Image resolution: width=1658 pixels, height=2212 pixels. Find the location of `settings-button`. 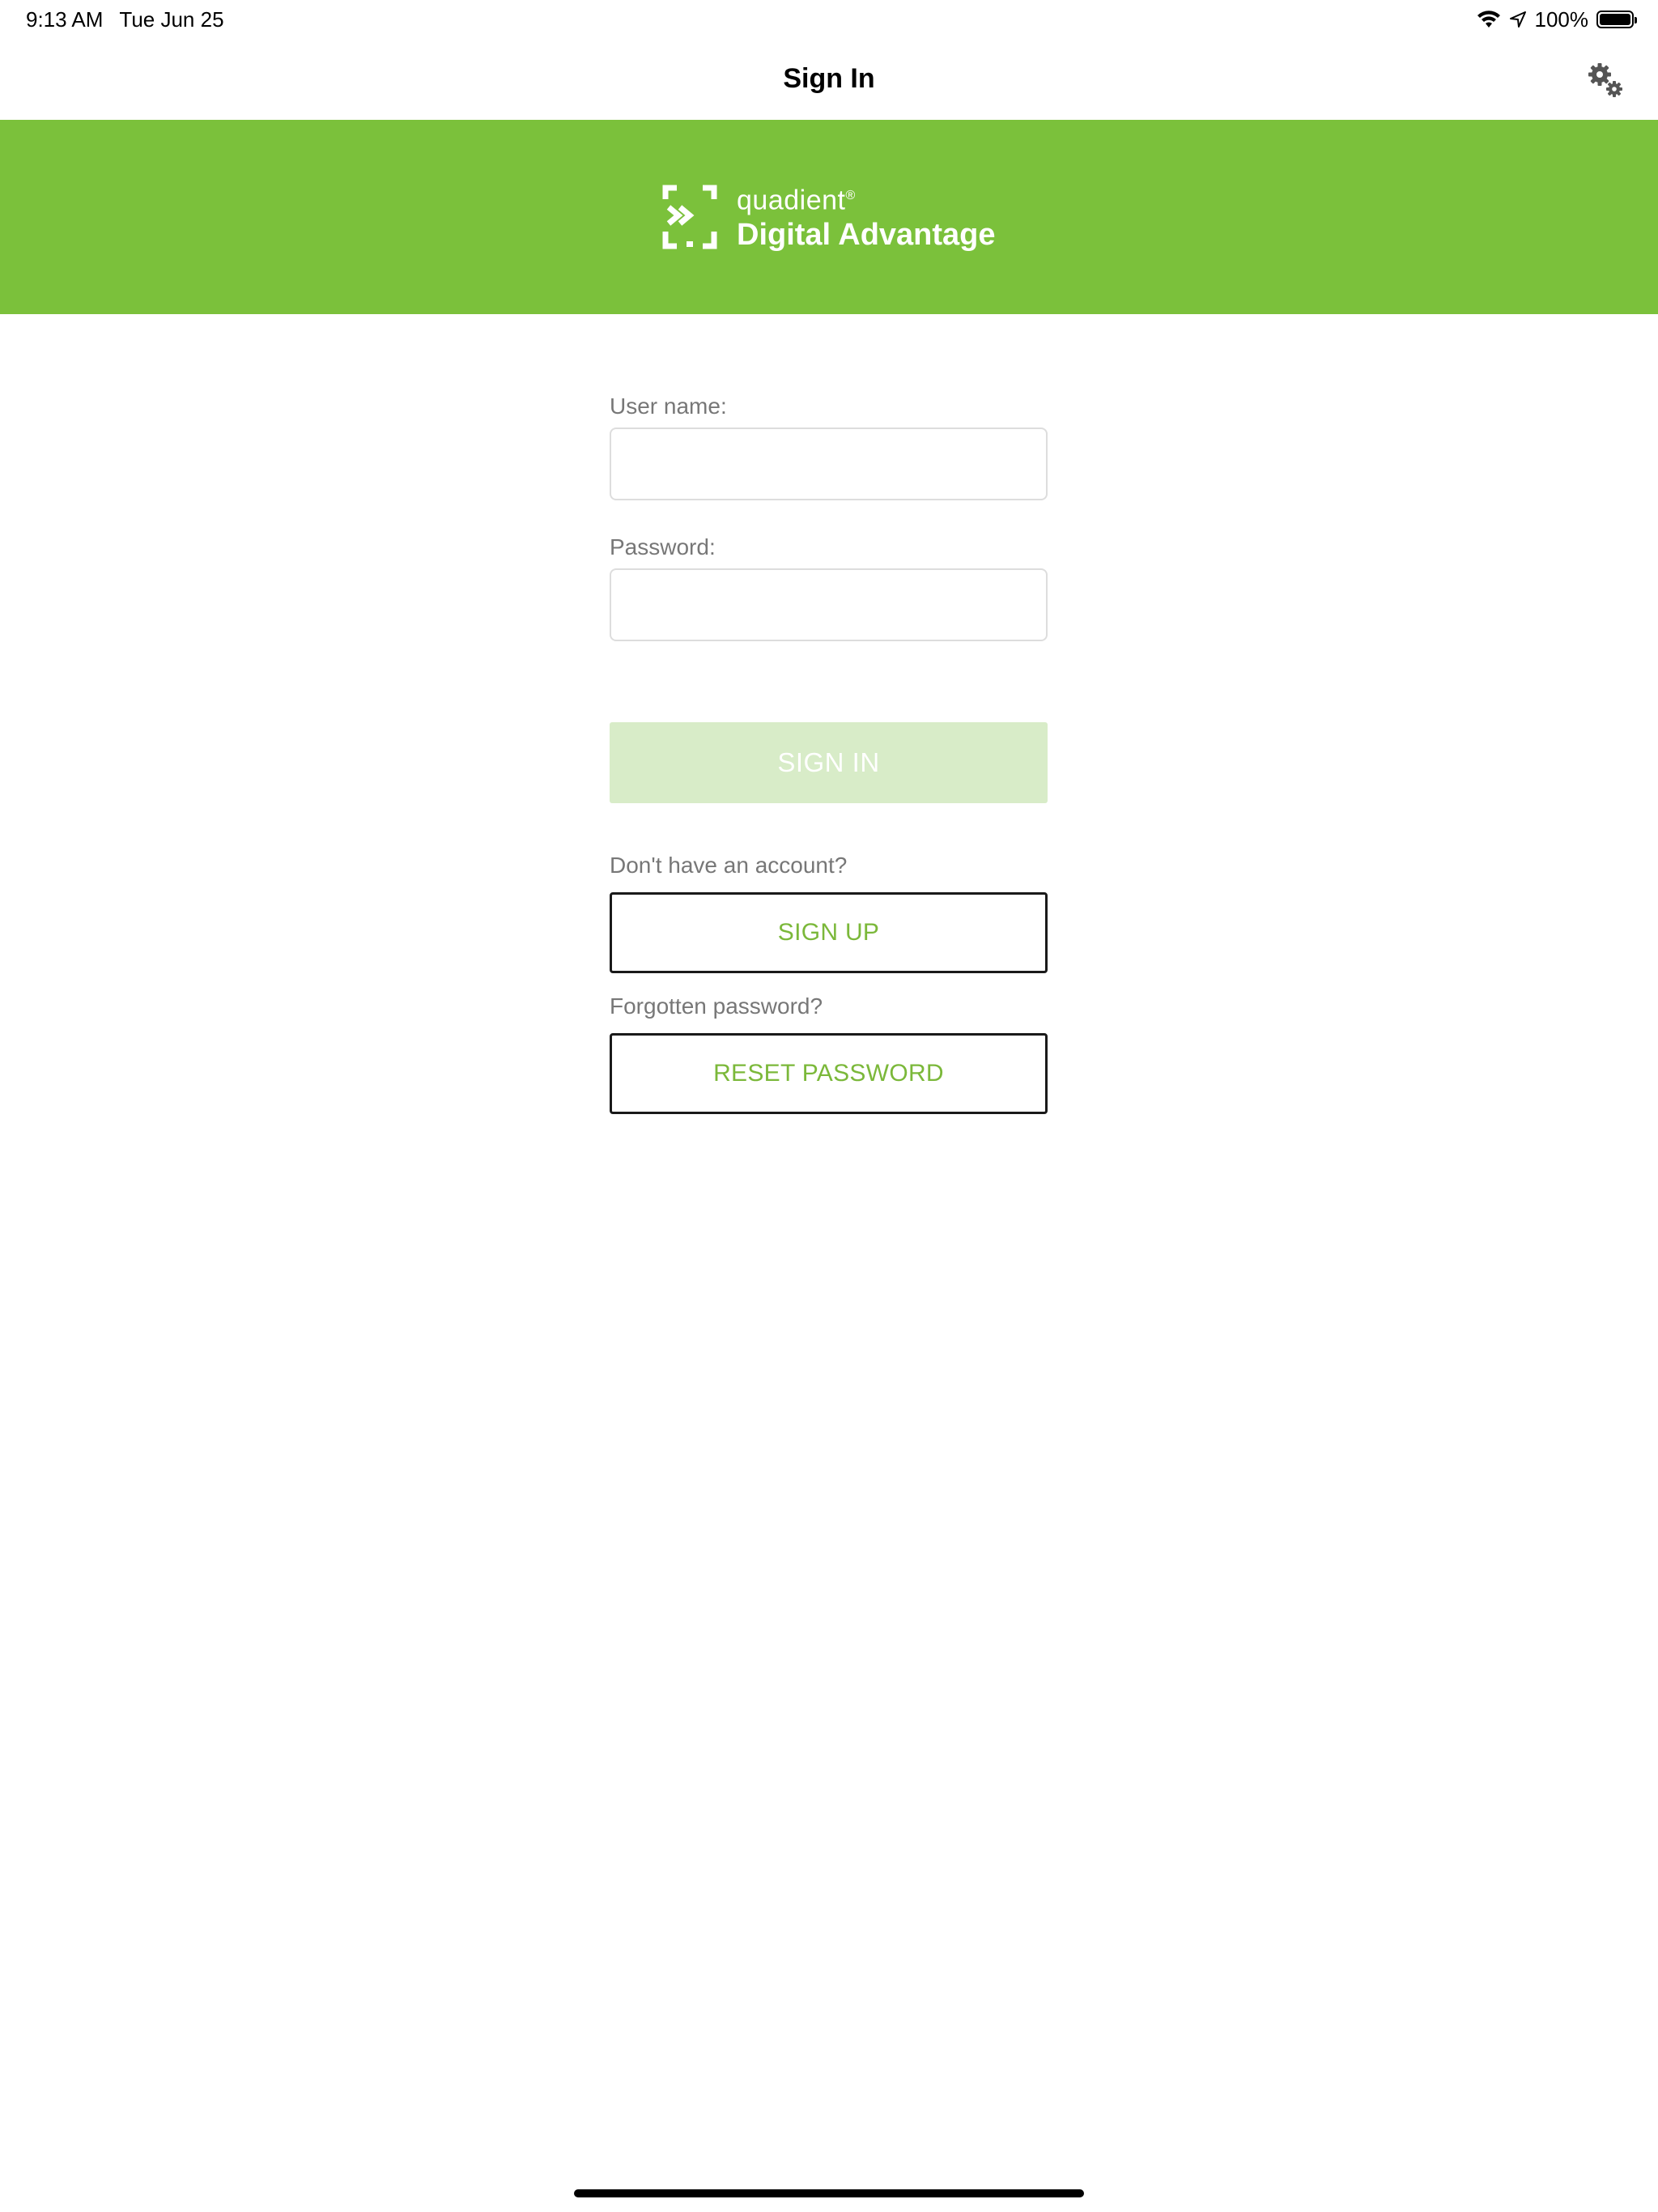

settings-button is located at coordinates (1605, 80).